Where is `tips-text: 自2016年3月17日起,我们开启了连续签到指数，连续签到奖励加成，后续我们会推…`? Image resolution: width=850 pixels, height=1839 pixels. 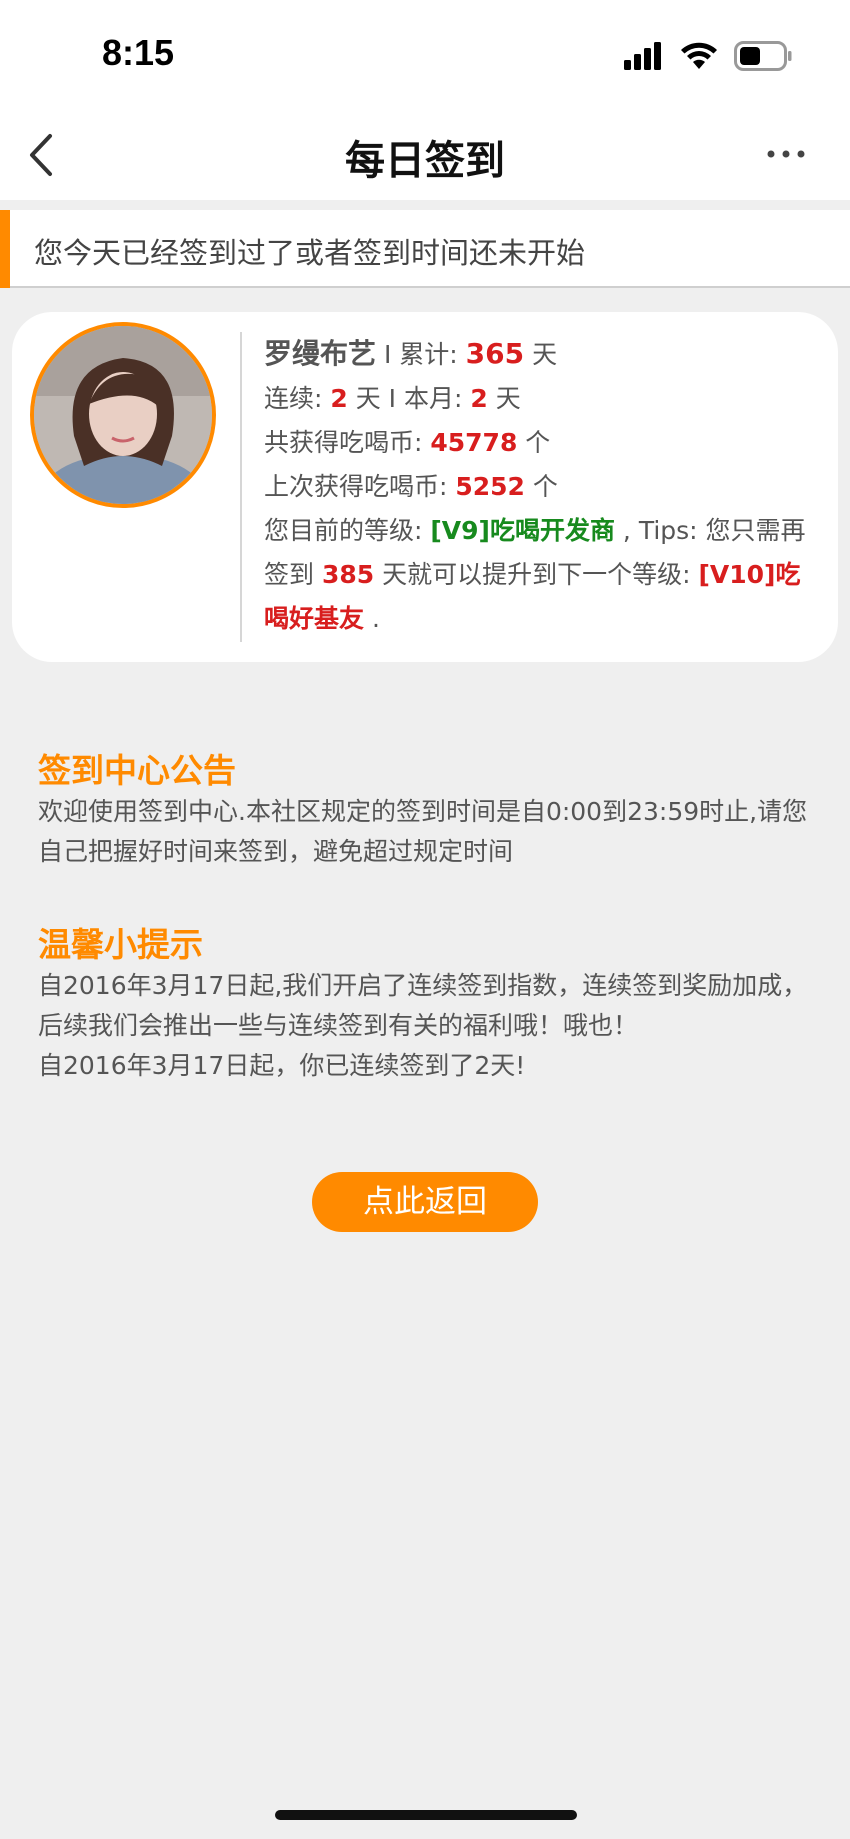 tips-text: 自2016年3月17日起,我们开启了连续签到指数，连续签到奖励加成，后续我们会推… is located at coordinates (423, 1005).